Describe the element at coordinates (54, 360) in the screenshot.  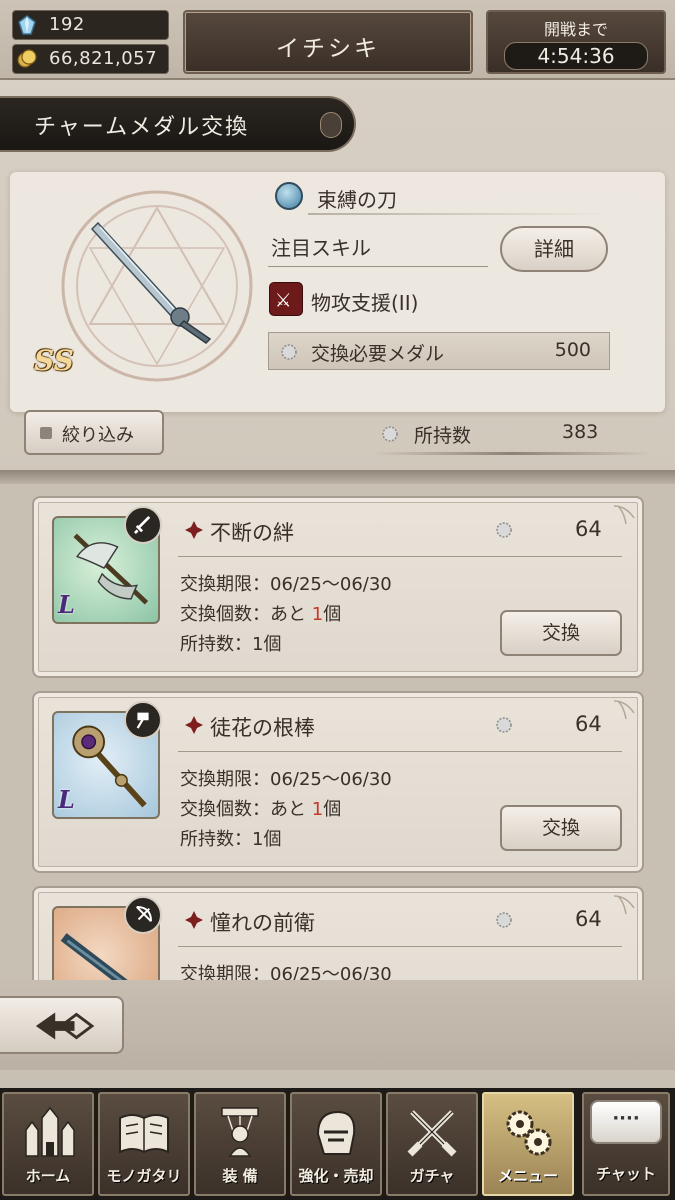
I see `rank-badge: SS` at that location.